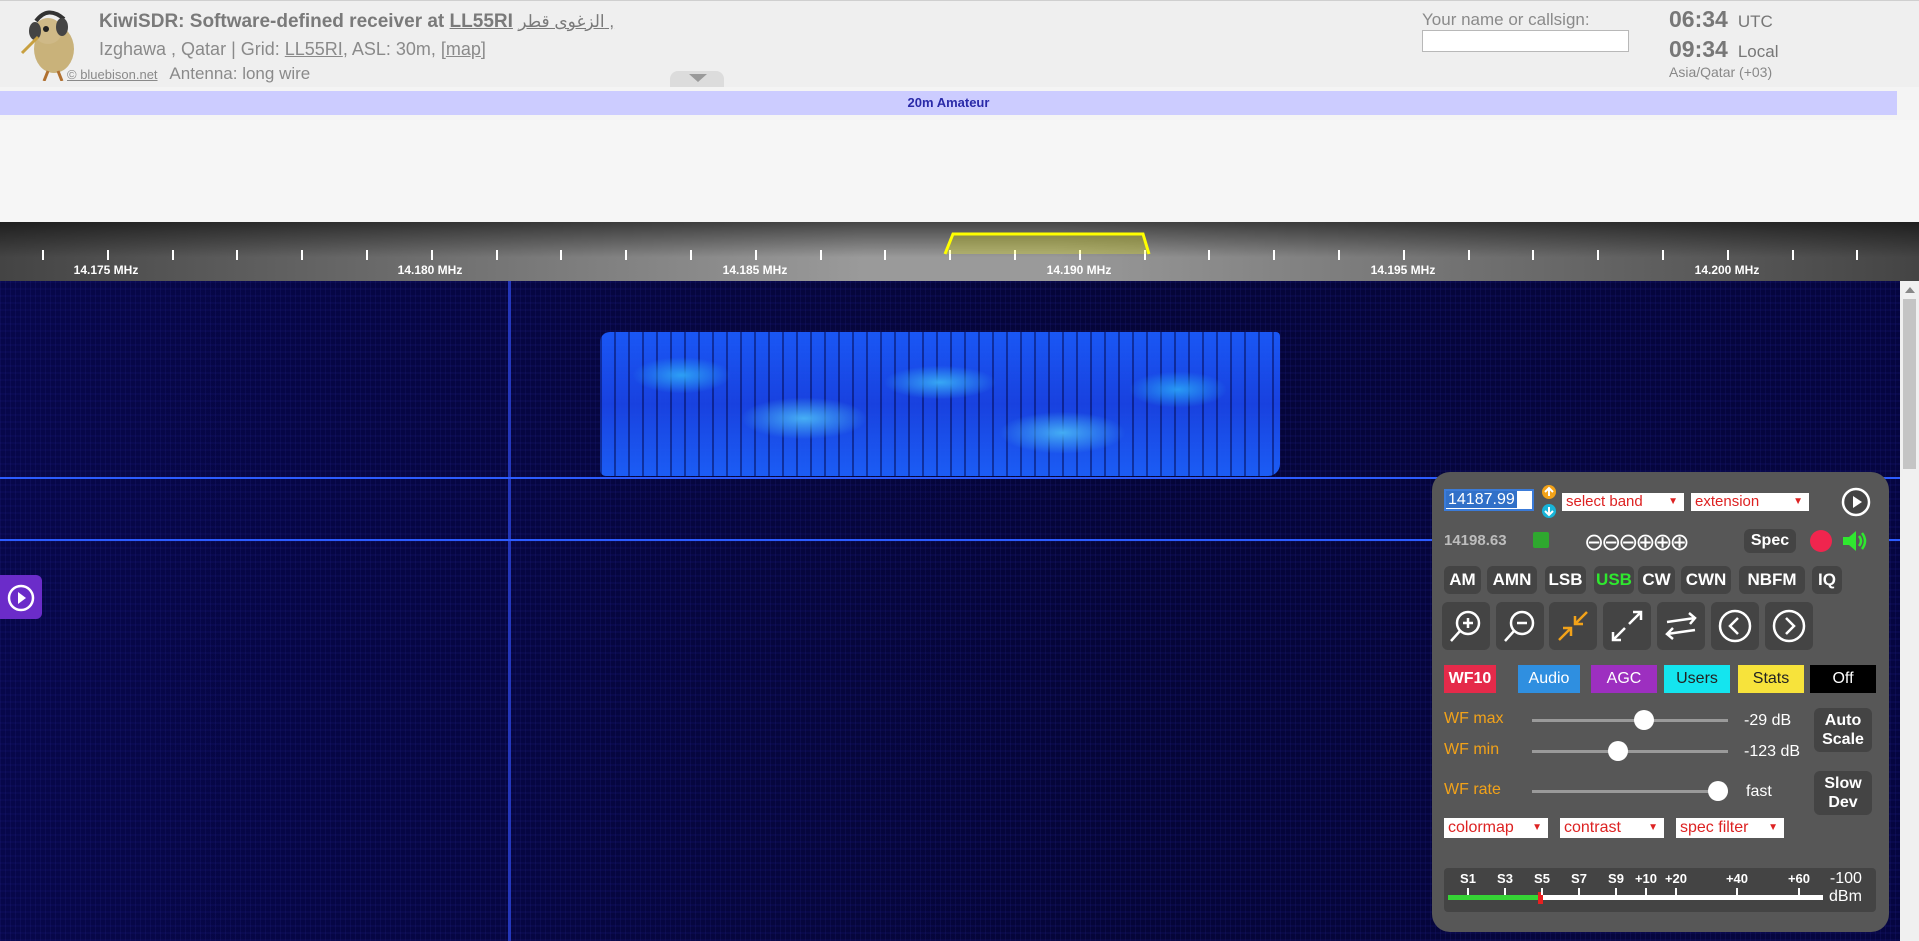 The image size is (1919, 941). What do you see at coordinates (463, 49) in the screenshot?
I see `map-link: map` at bounding box center [463, 49].